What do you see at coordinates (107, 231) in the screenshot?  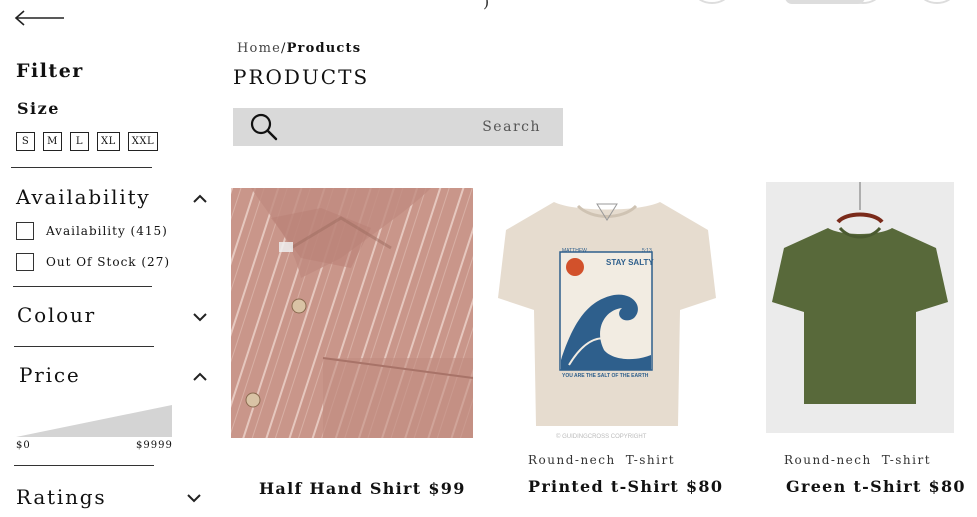 I see `option-label: Availability (415)` at bounding box center [107, 231].